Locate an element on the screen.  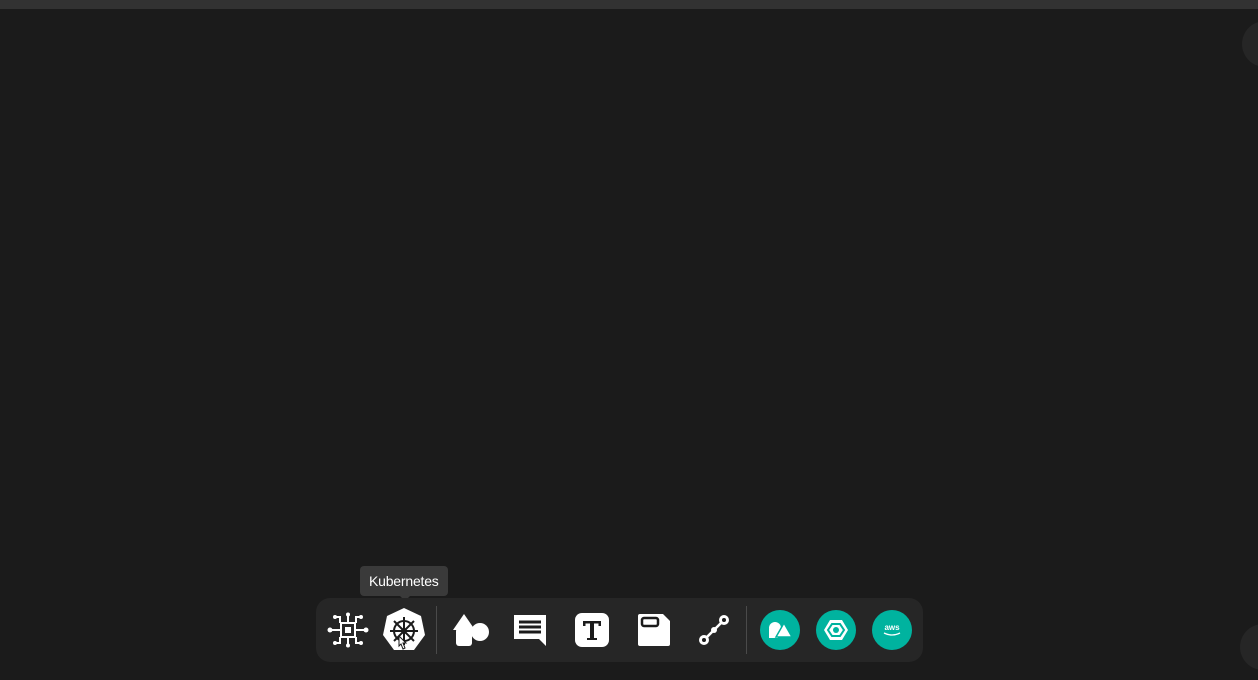
shapes-library-button is located at coordinates (780, 630).